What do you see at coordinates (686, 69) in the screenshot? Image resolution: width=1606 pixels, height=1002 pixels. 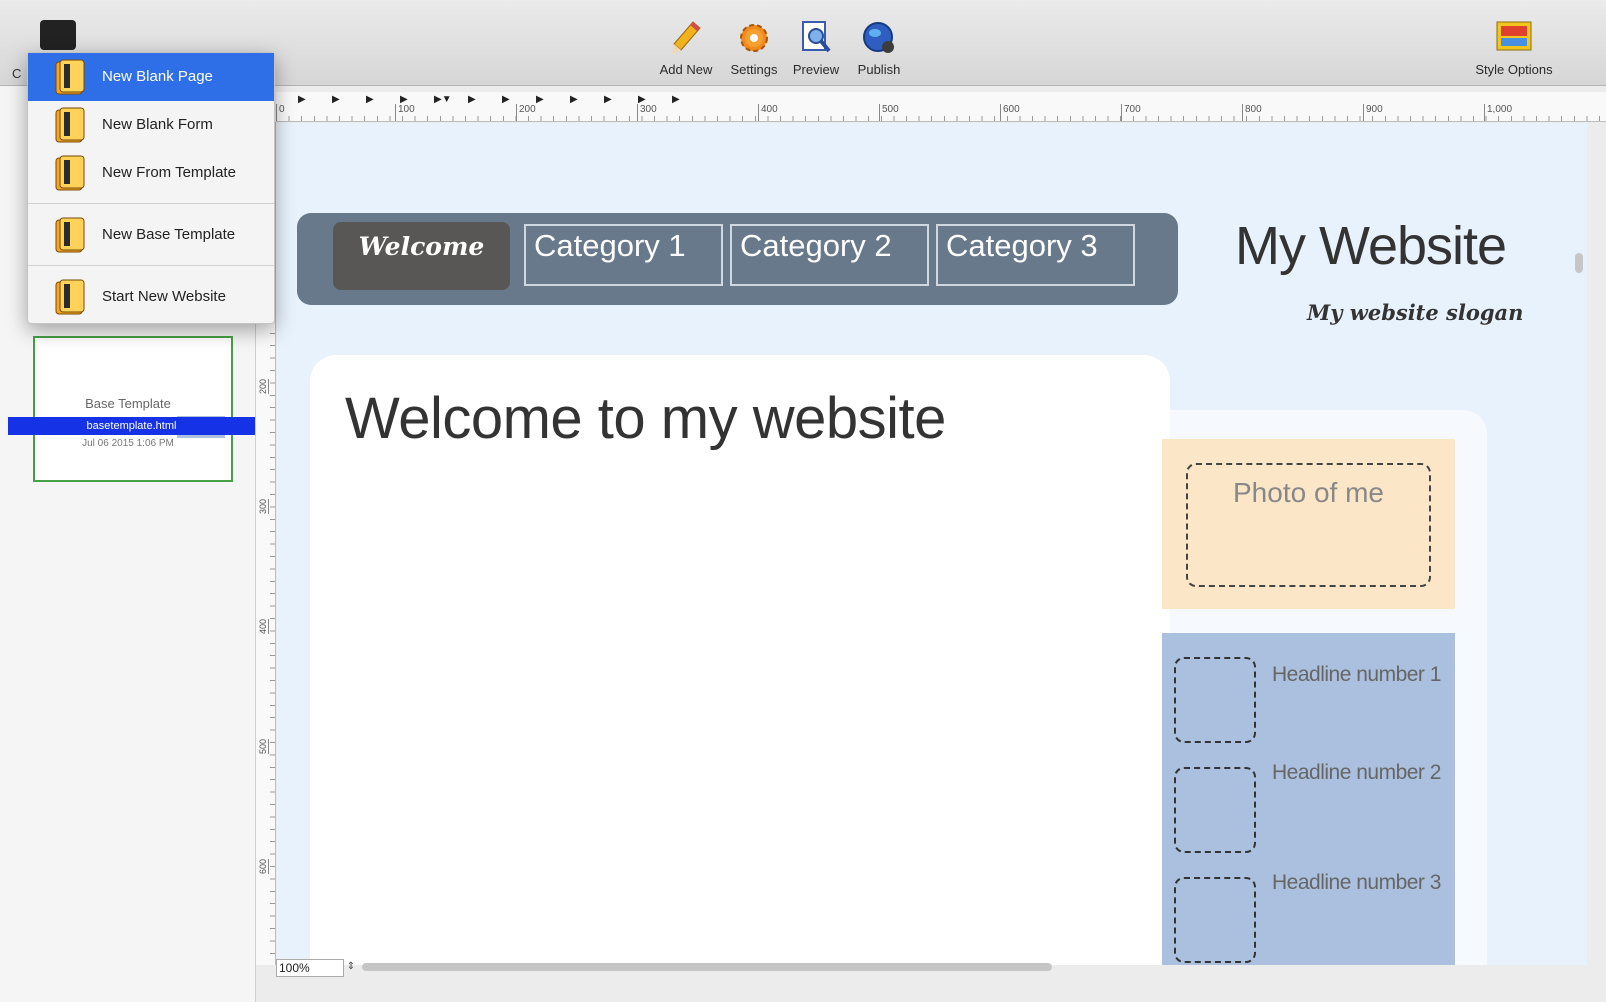 I see `add-new-label: Add New` at bounding box center [686, 69].